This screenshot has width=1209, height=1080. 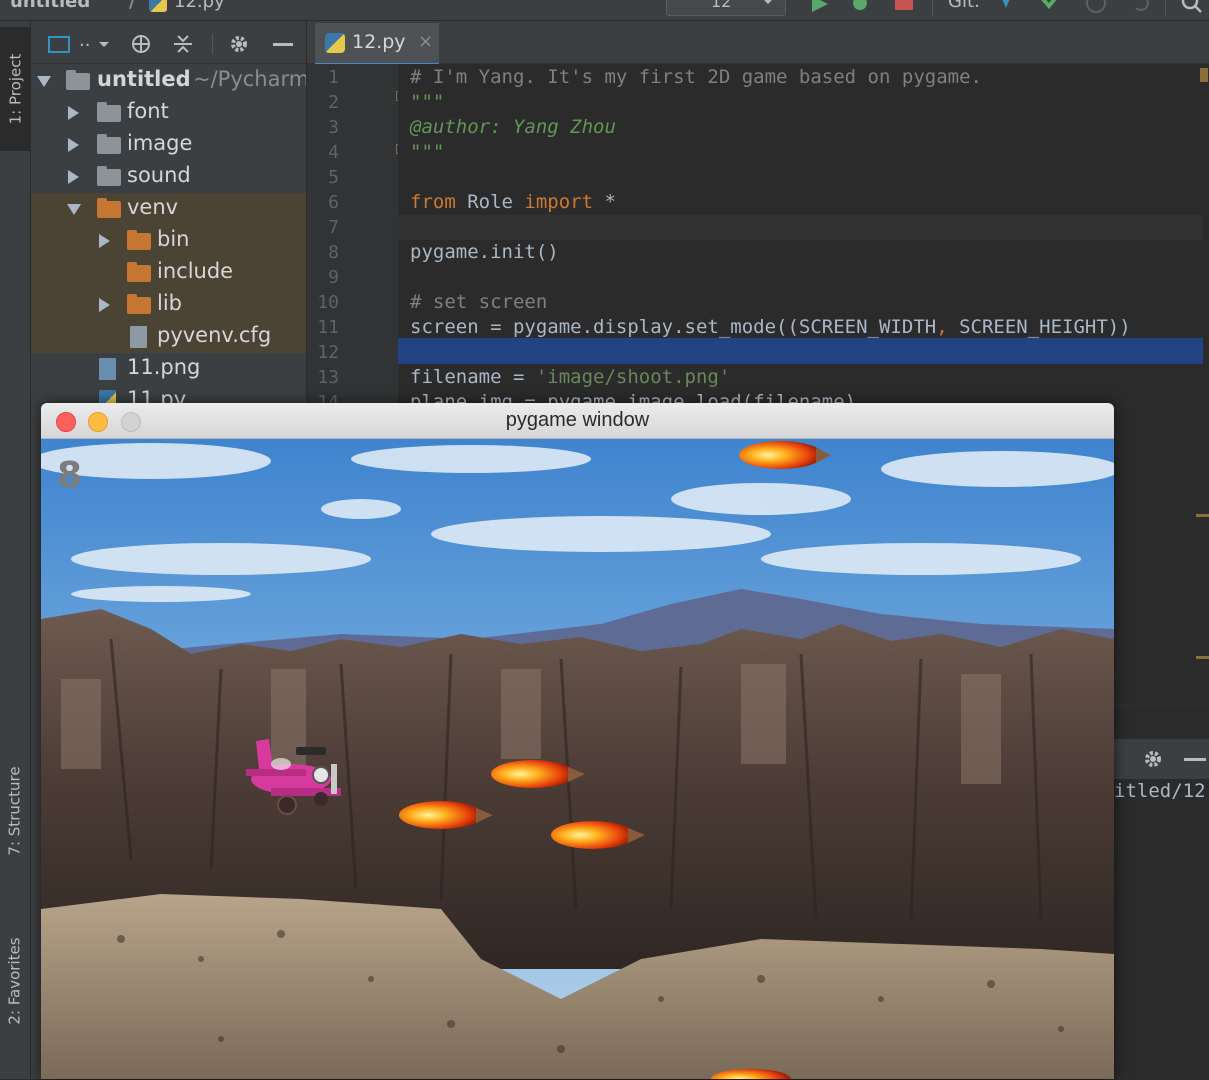 What do you see at coordinates (328, 327) in the screenshot?
I see `line-number: 11` at bounding box center [328, 327].